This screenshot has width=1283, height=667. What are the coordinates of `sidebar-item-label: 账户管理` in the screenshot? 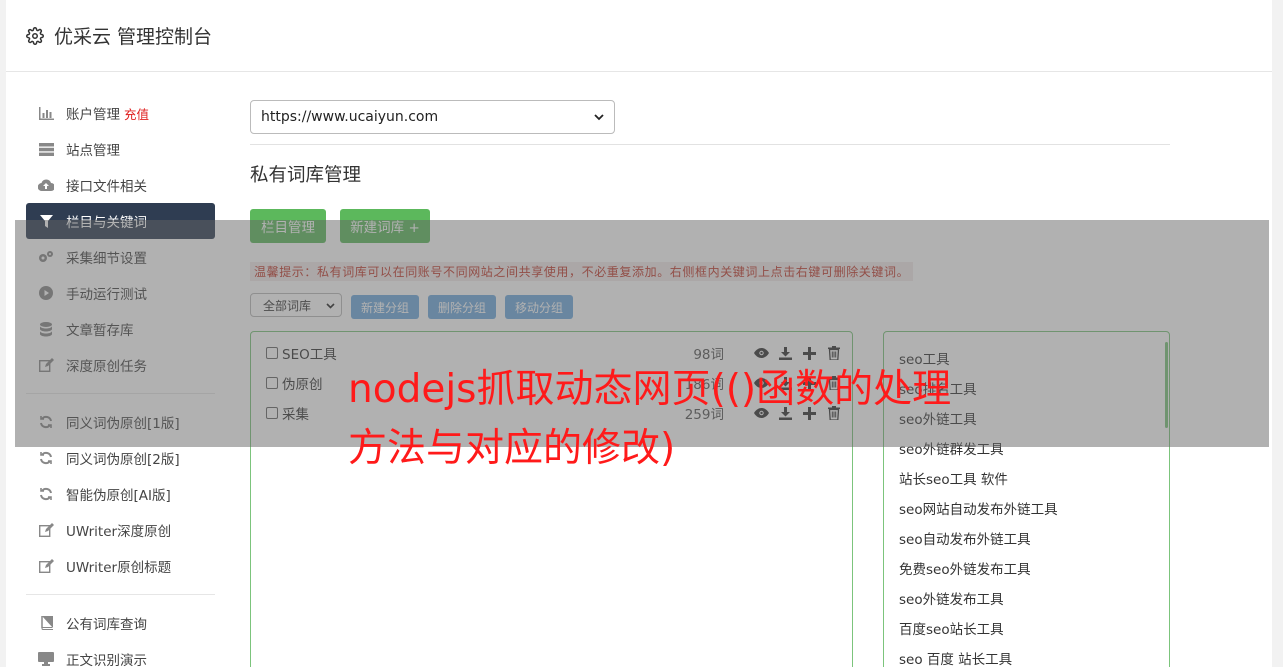 It's located at (93, 115).